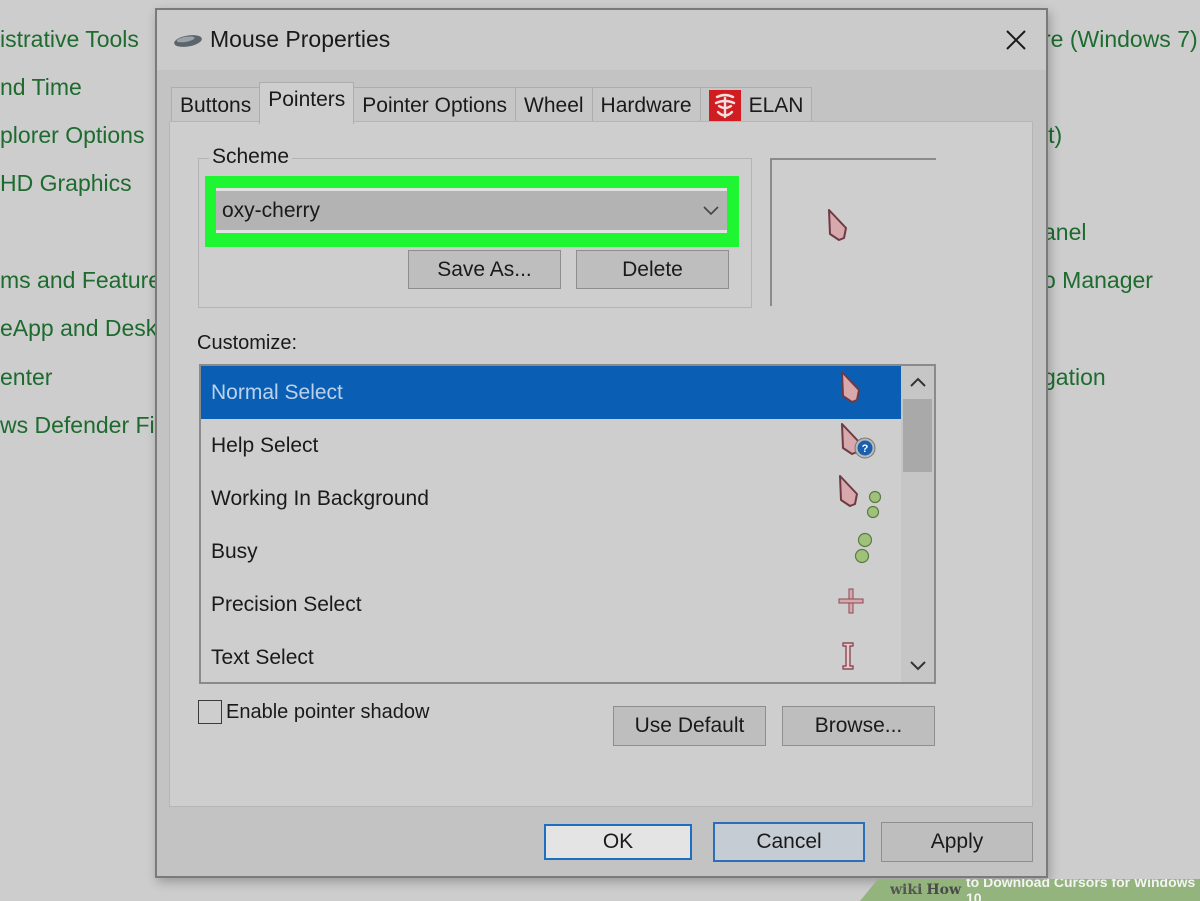  What do you see at coordinates (80, 280) in the screenshot?
I see `bg-link-programs-features: ms and Feature` at bounding box center [80, 280].